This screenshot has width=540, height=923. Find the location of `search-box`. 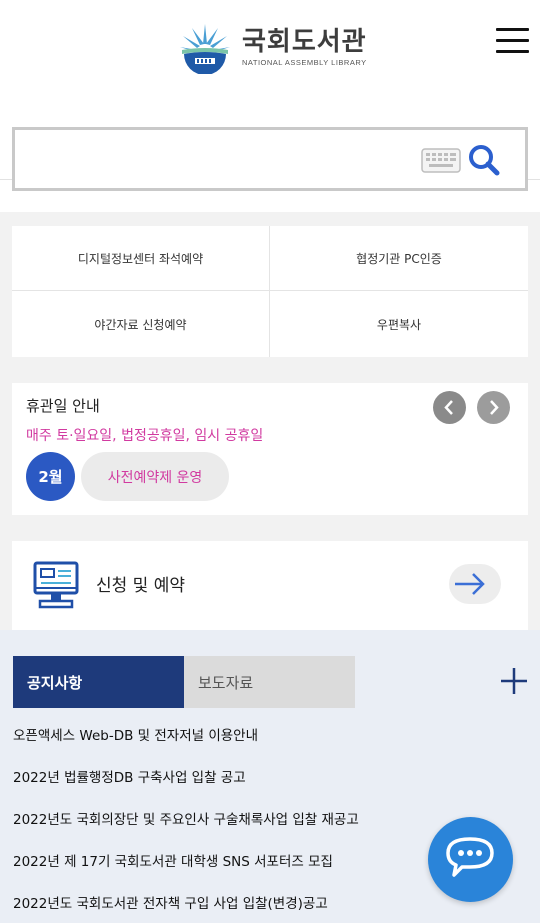

search-box is located at coordinates (270, 159).